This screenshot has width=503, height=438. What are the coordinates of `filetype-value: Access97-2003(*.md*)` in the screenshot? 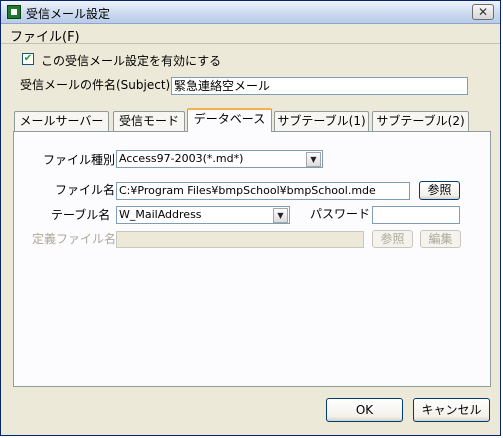 It's located at (181, 158).